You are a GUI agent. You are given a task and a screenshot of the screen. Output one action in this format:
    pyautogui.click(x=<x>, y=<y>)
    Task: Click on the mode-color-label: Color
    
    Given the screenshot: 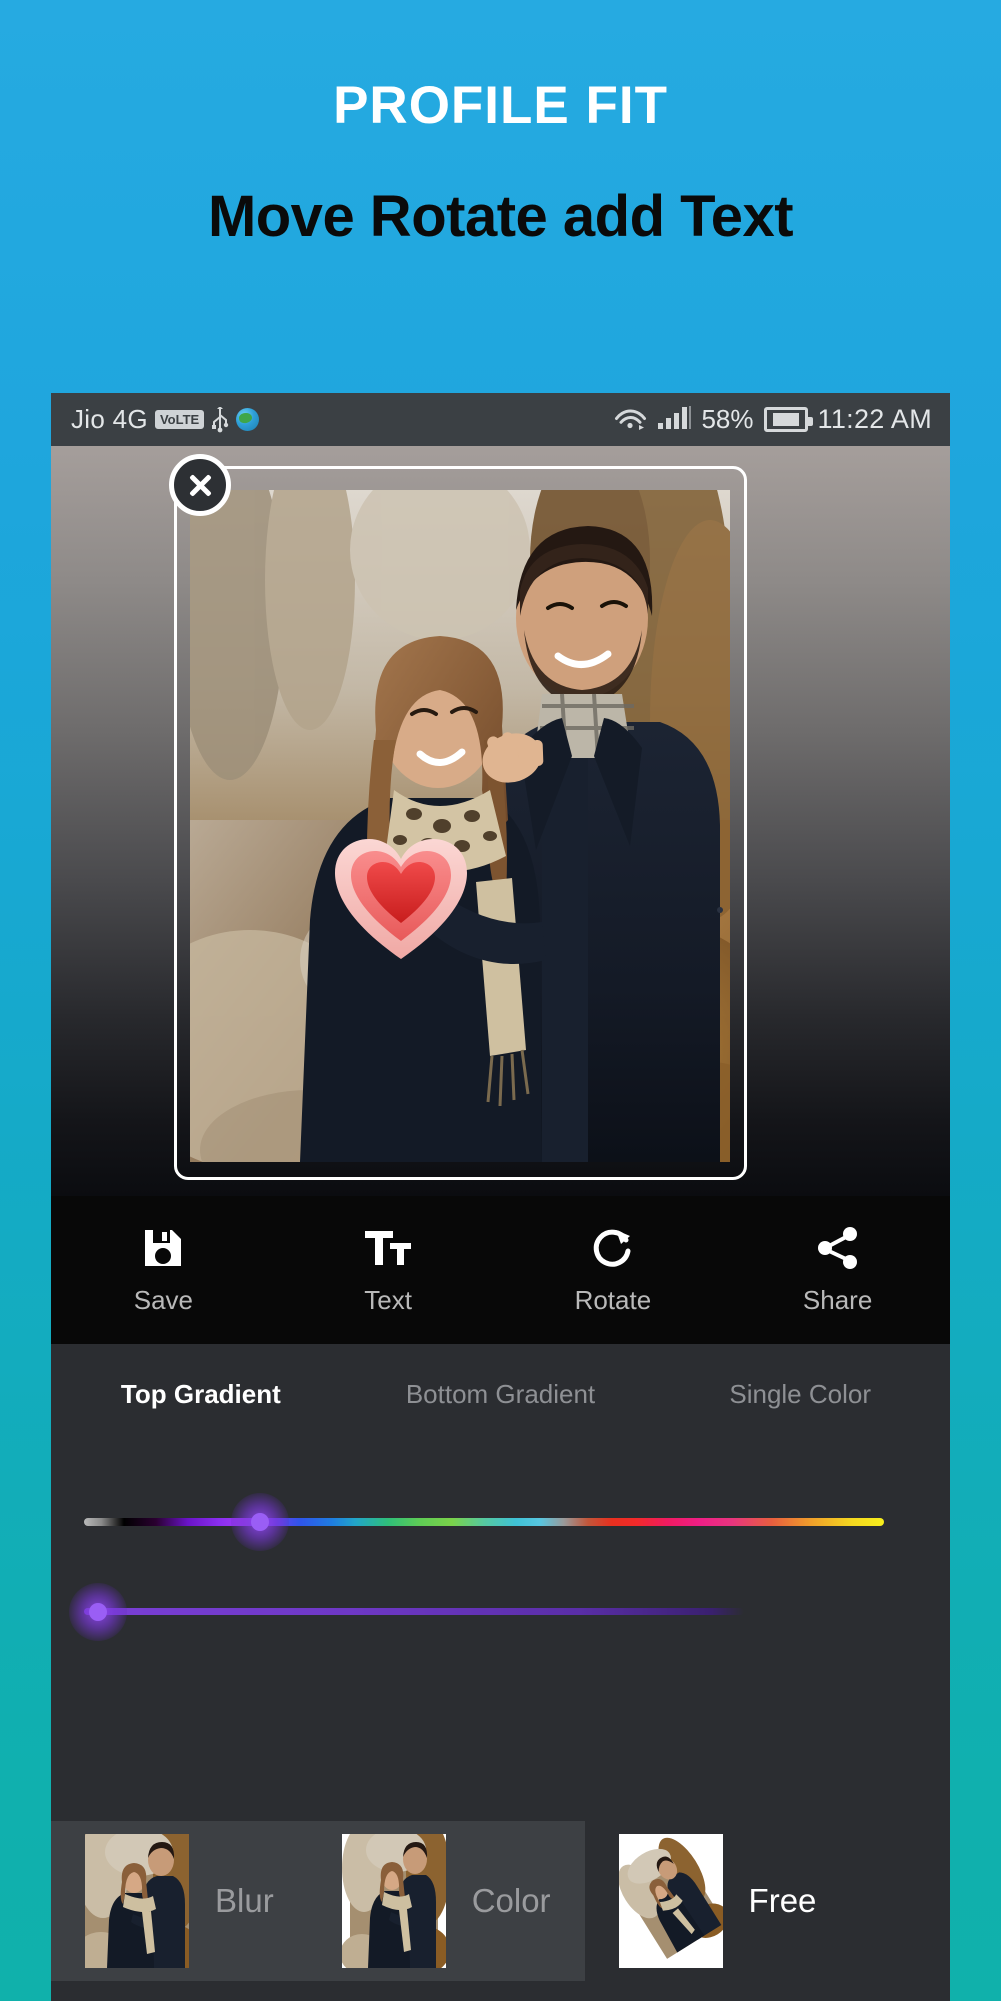 What is the action you would take?
    pyautogui.click(x=511, y=1900)
    